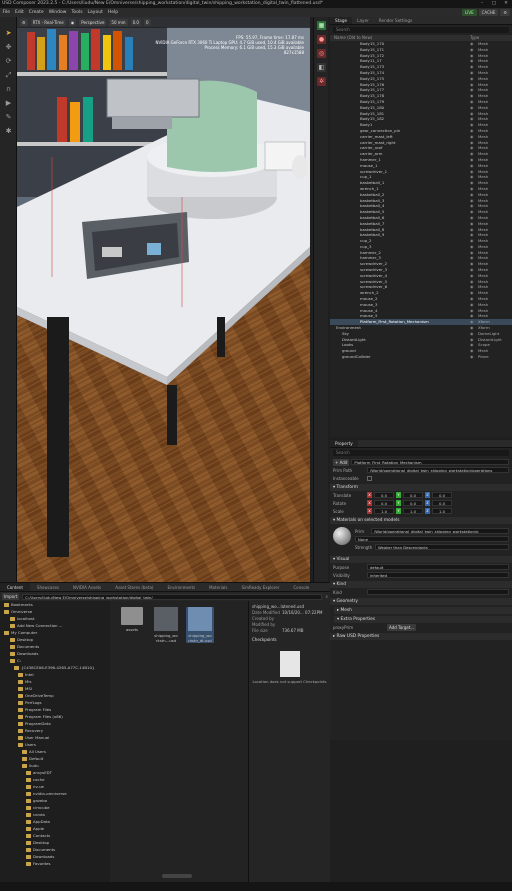  I want to click on translate-x: 0.0, so click(384, 495).